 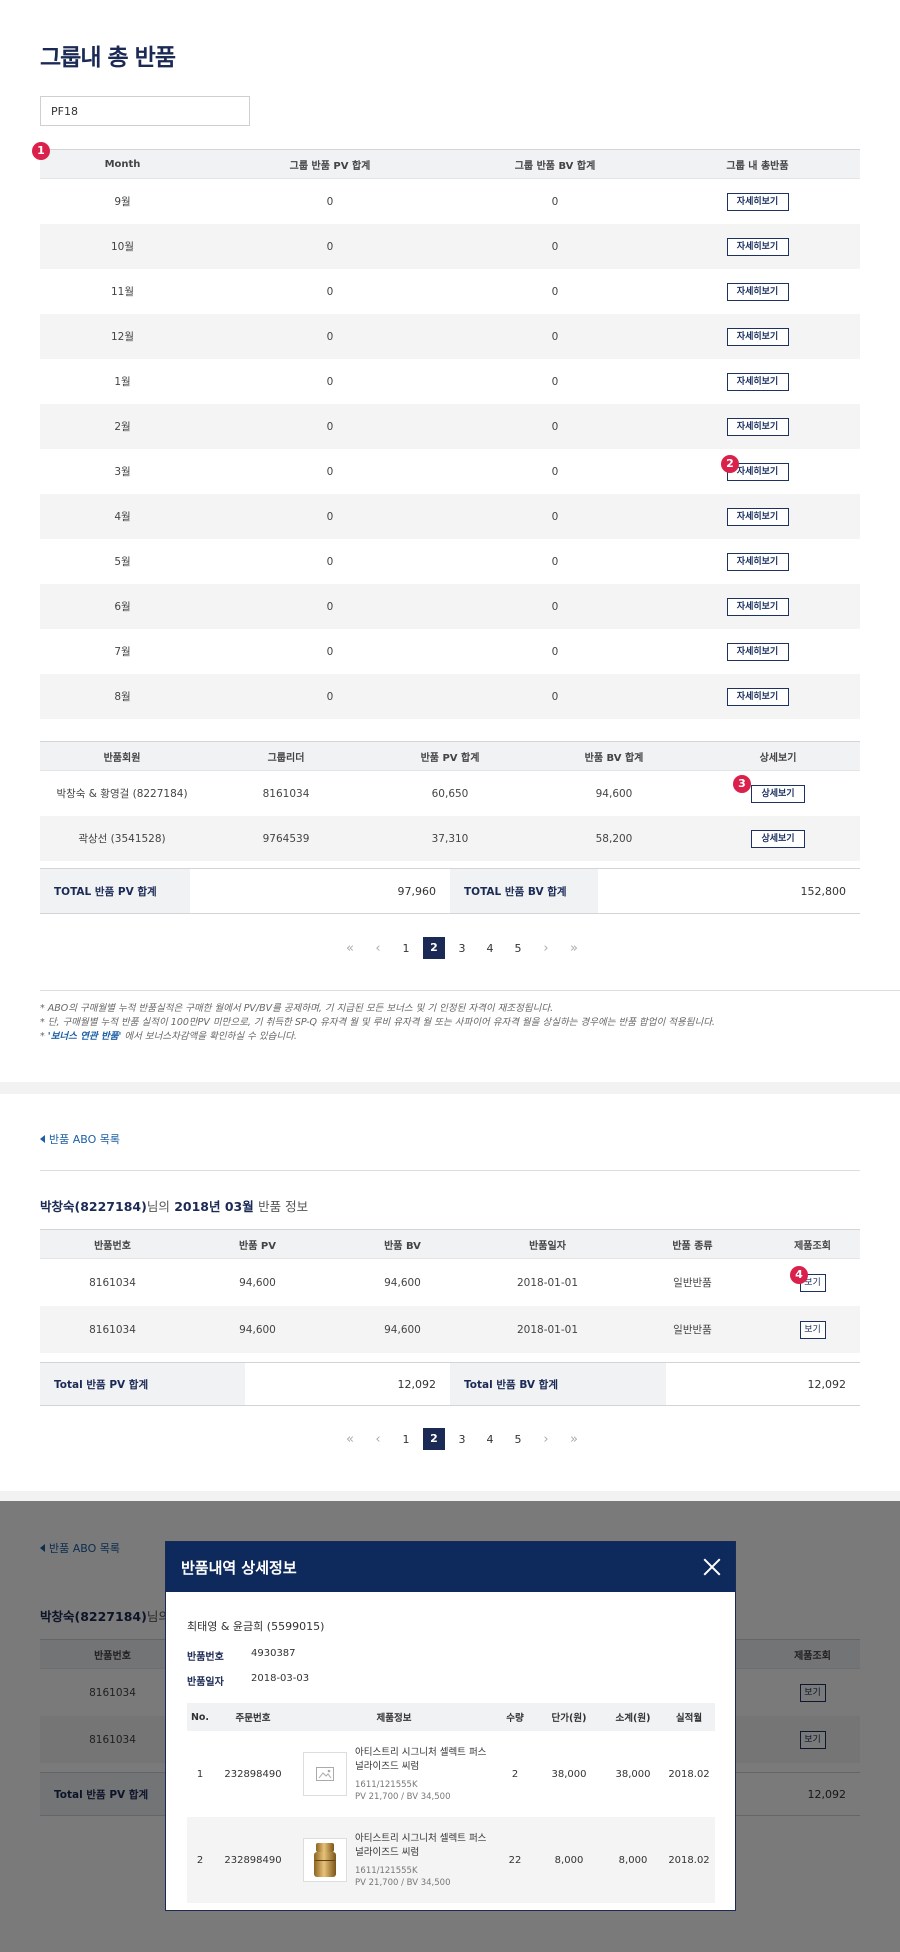 What do you see at coordinates (569, 1860) in the screenshot?
I see `unit-price: 8,000` at bounding box center [569, 1860].